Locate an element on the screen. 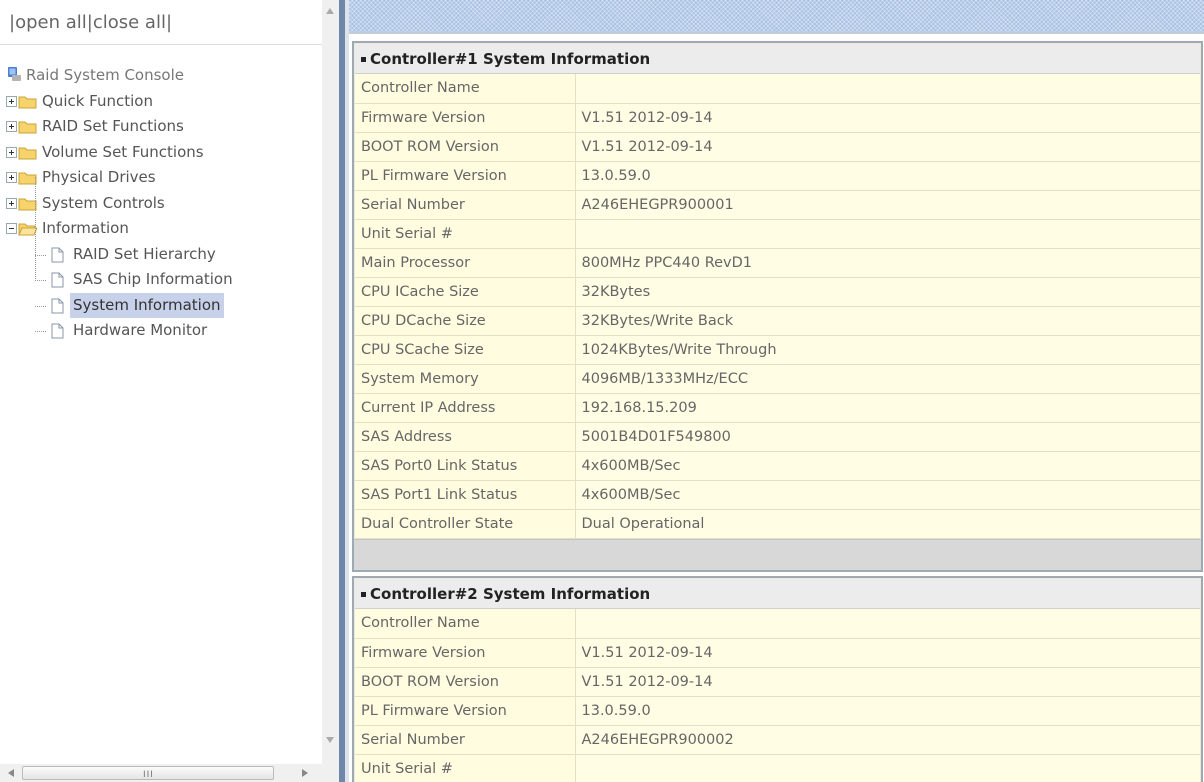 This screenshot has width=1204, height=782. tree-folder-quick-function: Quick Function is located at coordinates (164, 102).